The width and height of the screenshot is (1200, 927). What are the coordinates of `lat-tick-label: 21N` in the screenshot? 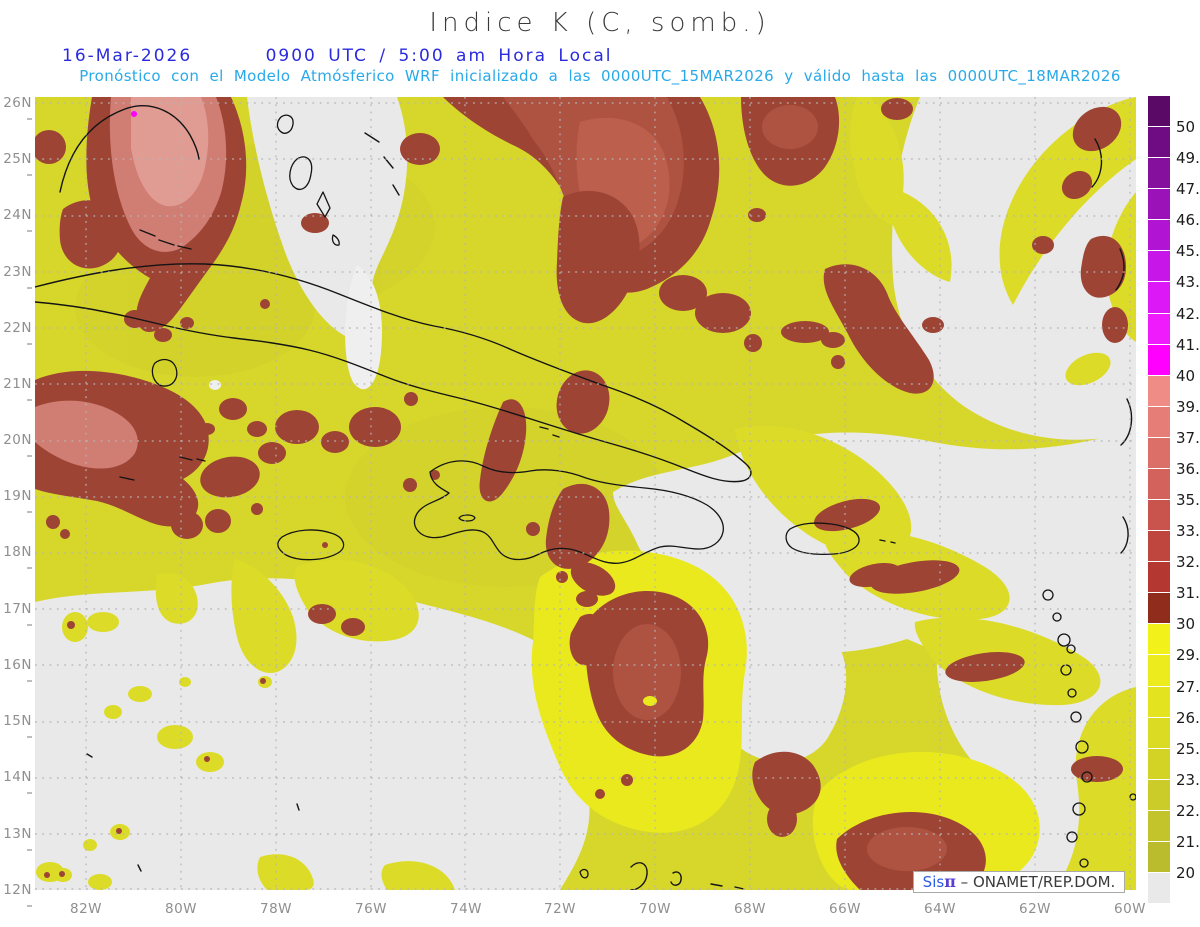 It's located at (16, 392).